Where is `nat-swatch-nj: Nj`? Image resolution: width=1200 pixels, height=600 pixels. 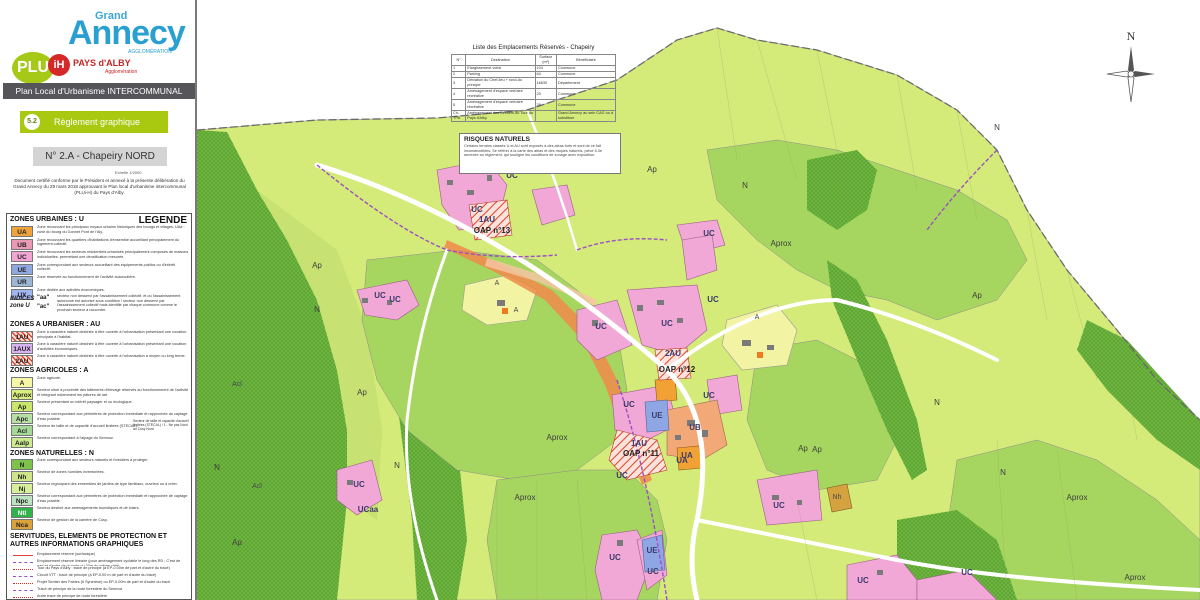
nat-swatch-nj: Nj is located at coordinates (22, 488).